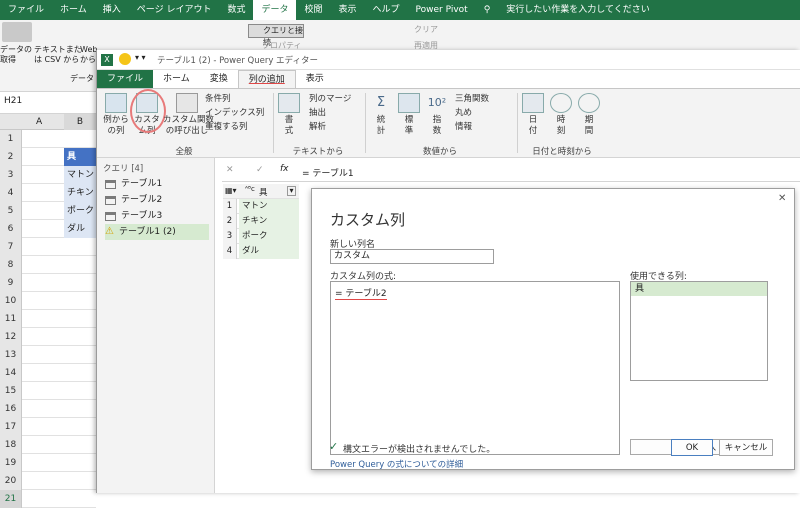  What do you see at coordinates (11, 229) in the screenshot?
I see `row-header: 6` at bounding box center [11, 229].